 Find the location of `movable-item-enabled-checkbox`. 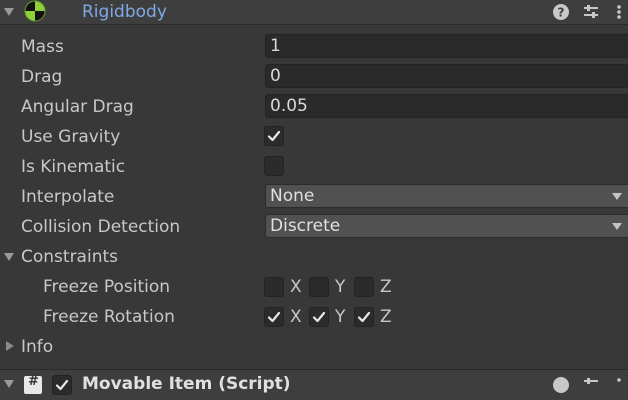

movable-item-enabled-checkbox is located at coordinates (62, 385).